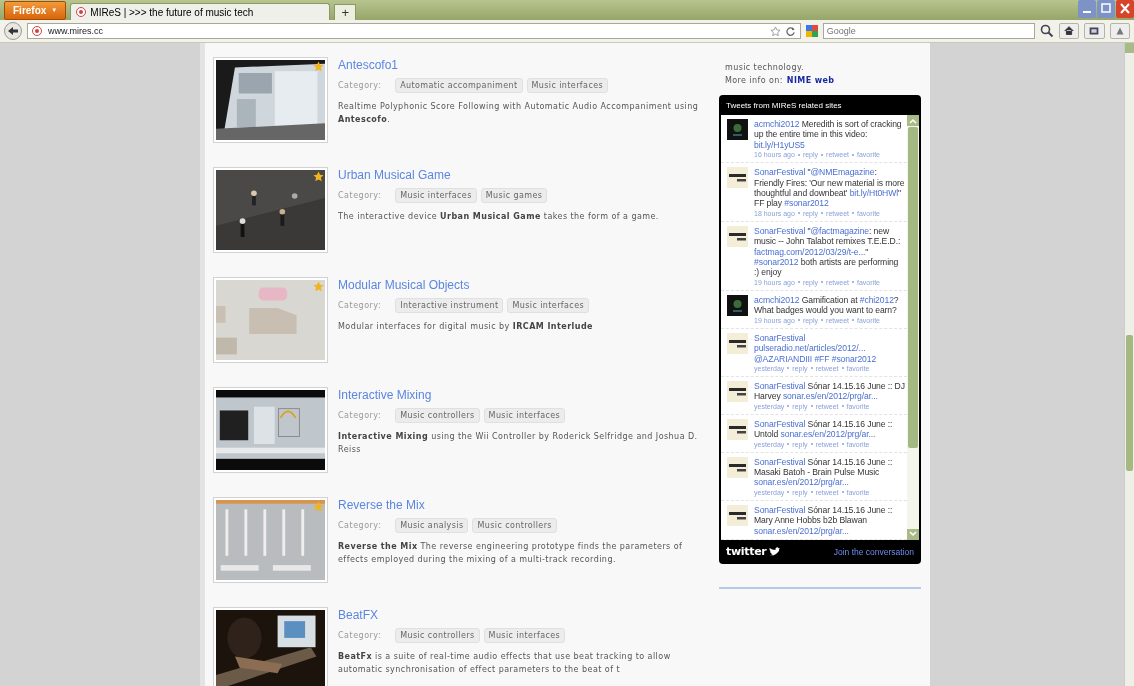 This screenshot has width=1134, height=686. Describe the element at coordinates (829, 188) in the screenshot. I see `tweet-text: SonarFestival "@NMEmagazine: Friendly Fires: 'Our new material is more thoughtful and downbeat' bit.ly/Ht0HWl" FF play #sonar2012` at that location.